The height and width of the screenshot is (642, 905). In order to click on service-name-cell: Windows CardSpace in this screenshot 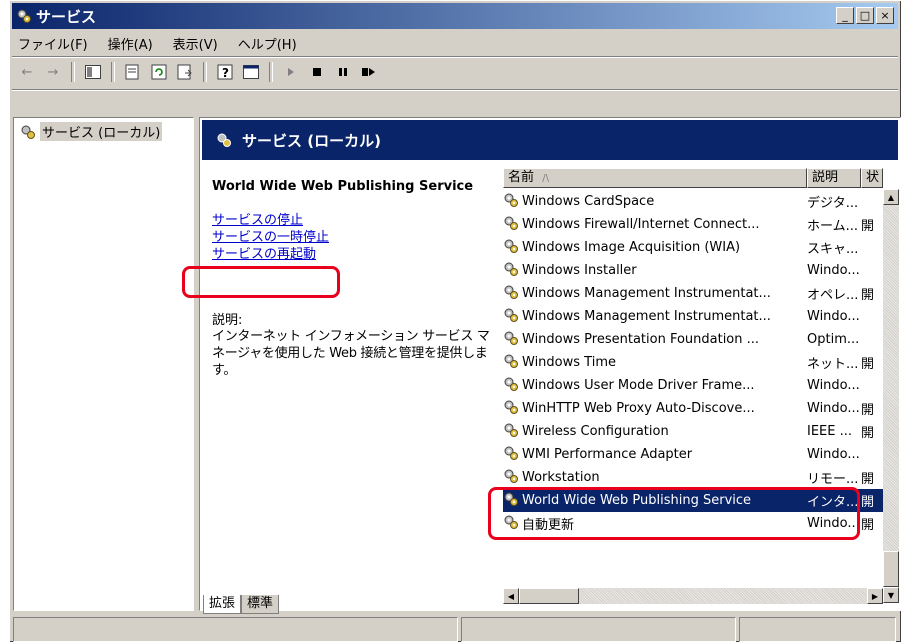, I will do `click(655, 202)`.